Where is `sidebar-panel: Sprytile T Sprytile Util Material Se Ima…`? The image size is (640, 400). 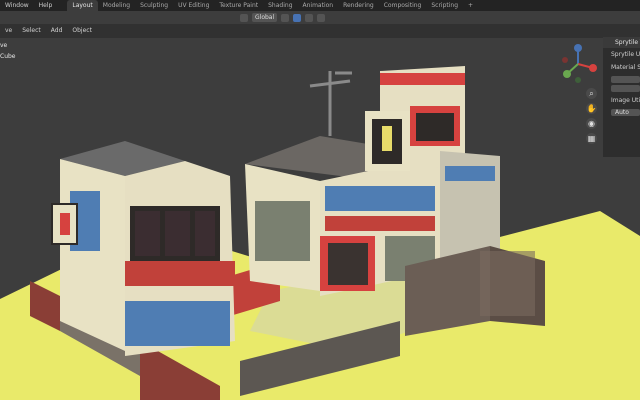
sidebar-panel: Sprytile T Sprytile Util Material Se Ima… is located at coordinates (621, 97).